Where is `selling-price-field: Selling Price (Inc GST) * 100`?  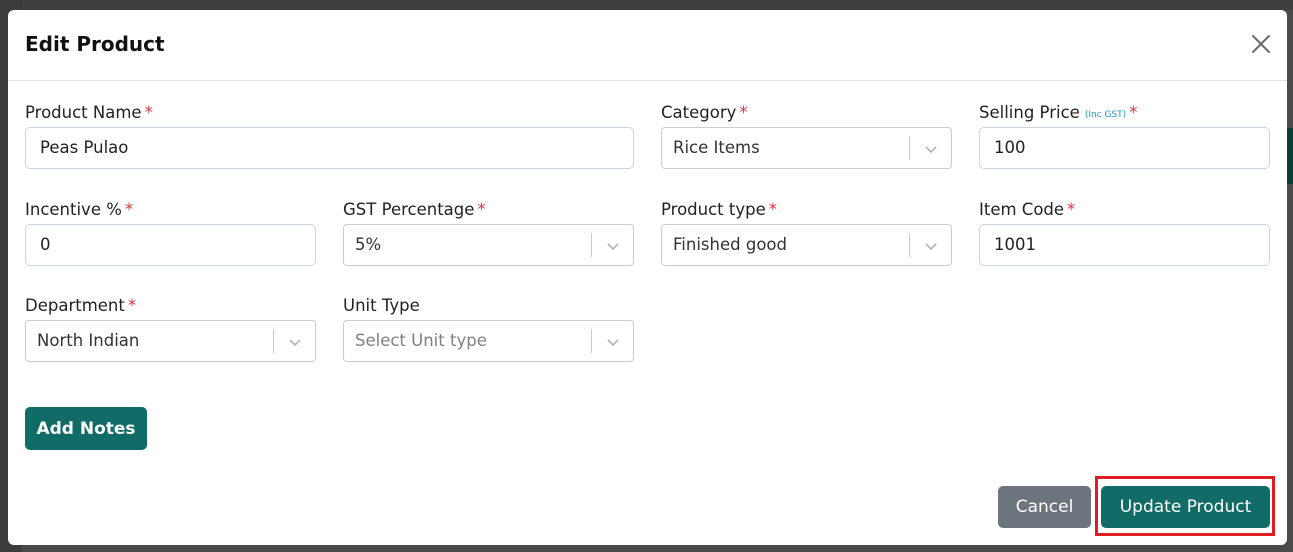
selling-price-field: Selling Price (Inc GST) * 100 is located at coordinates (1124, 136).